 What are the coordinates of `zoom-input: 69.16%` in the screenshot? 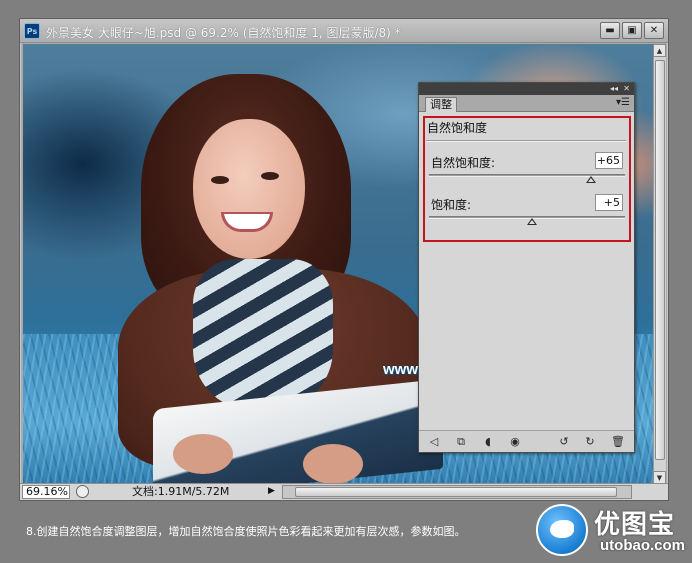 It's located at (46, 492).